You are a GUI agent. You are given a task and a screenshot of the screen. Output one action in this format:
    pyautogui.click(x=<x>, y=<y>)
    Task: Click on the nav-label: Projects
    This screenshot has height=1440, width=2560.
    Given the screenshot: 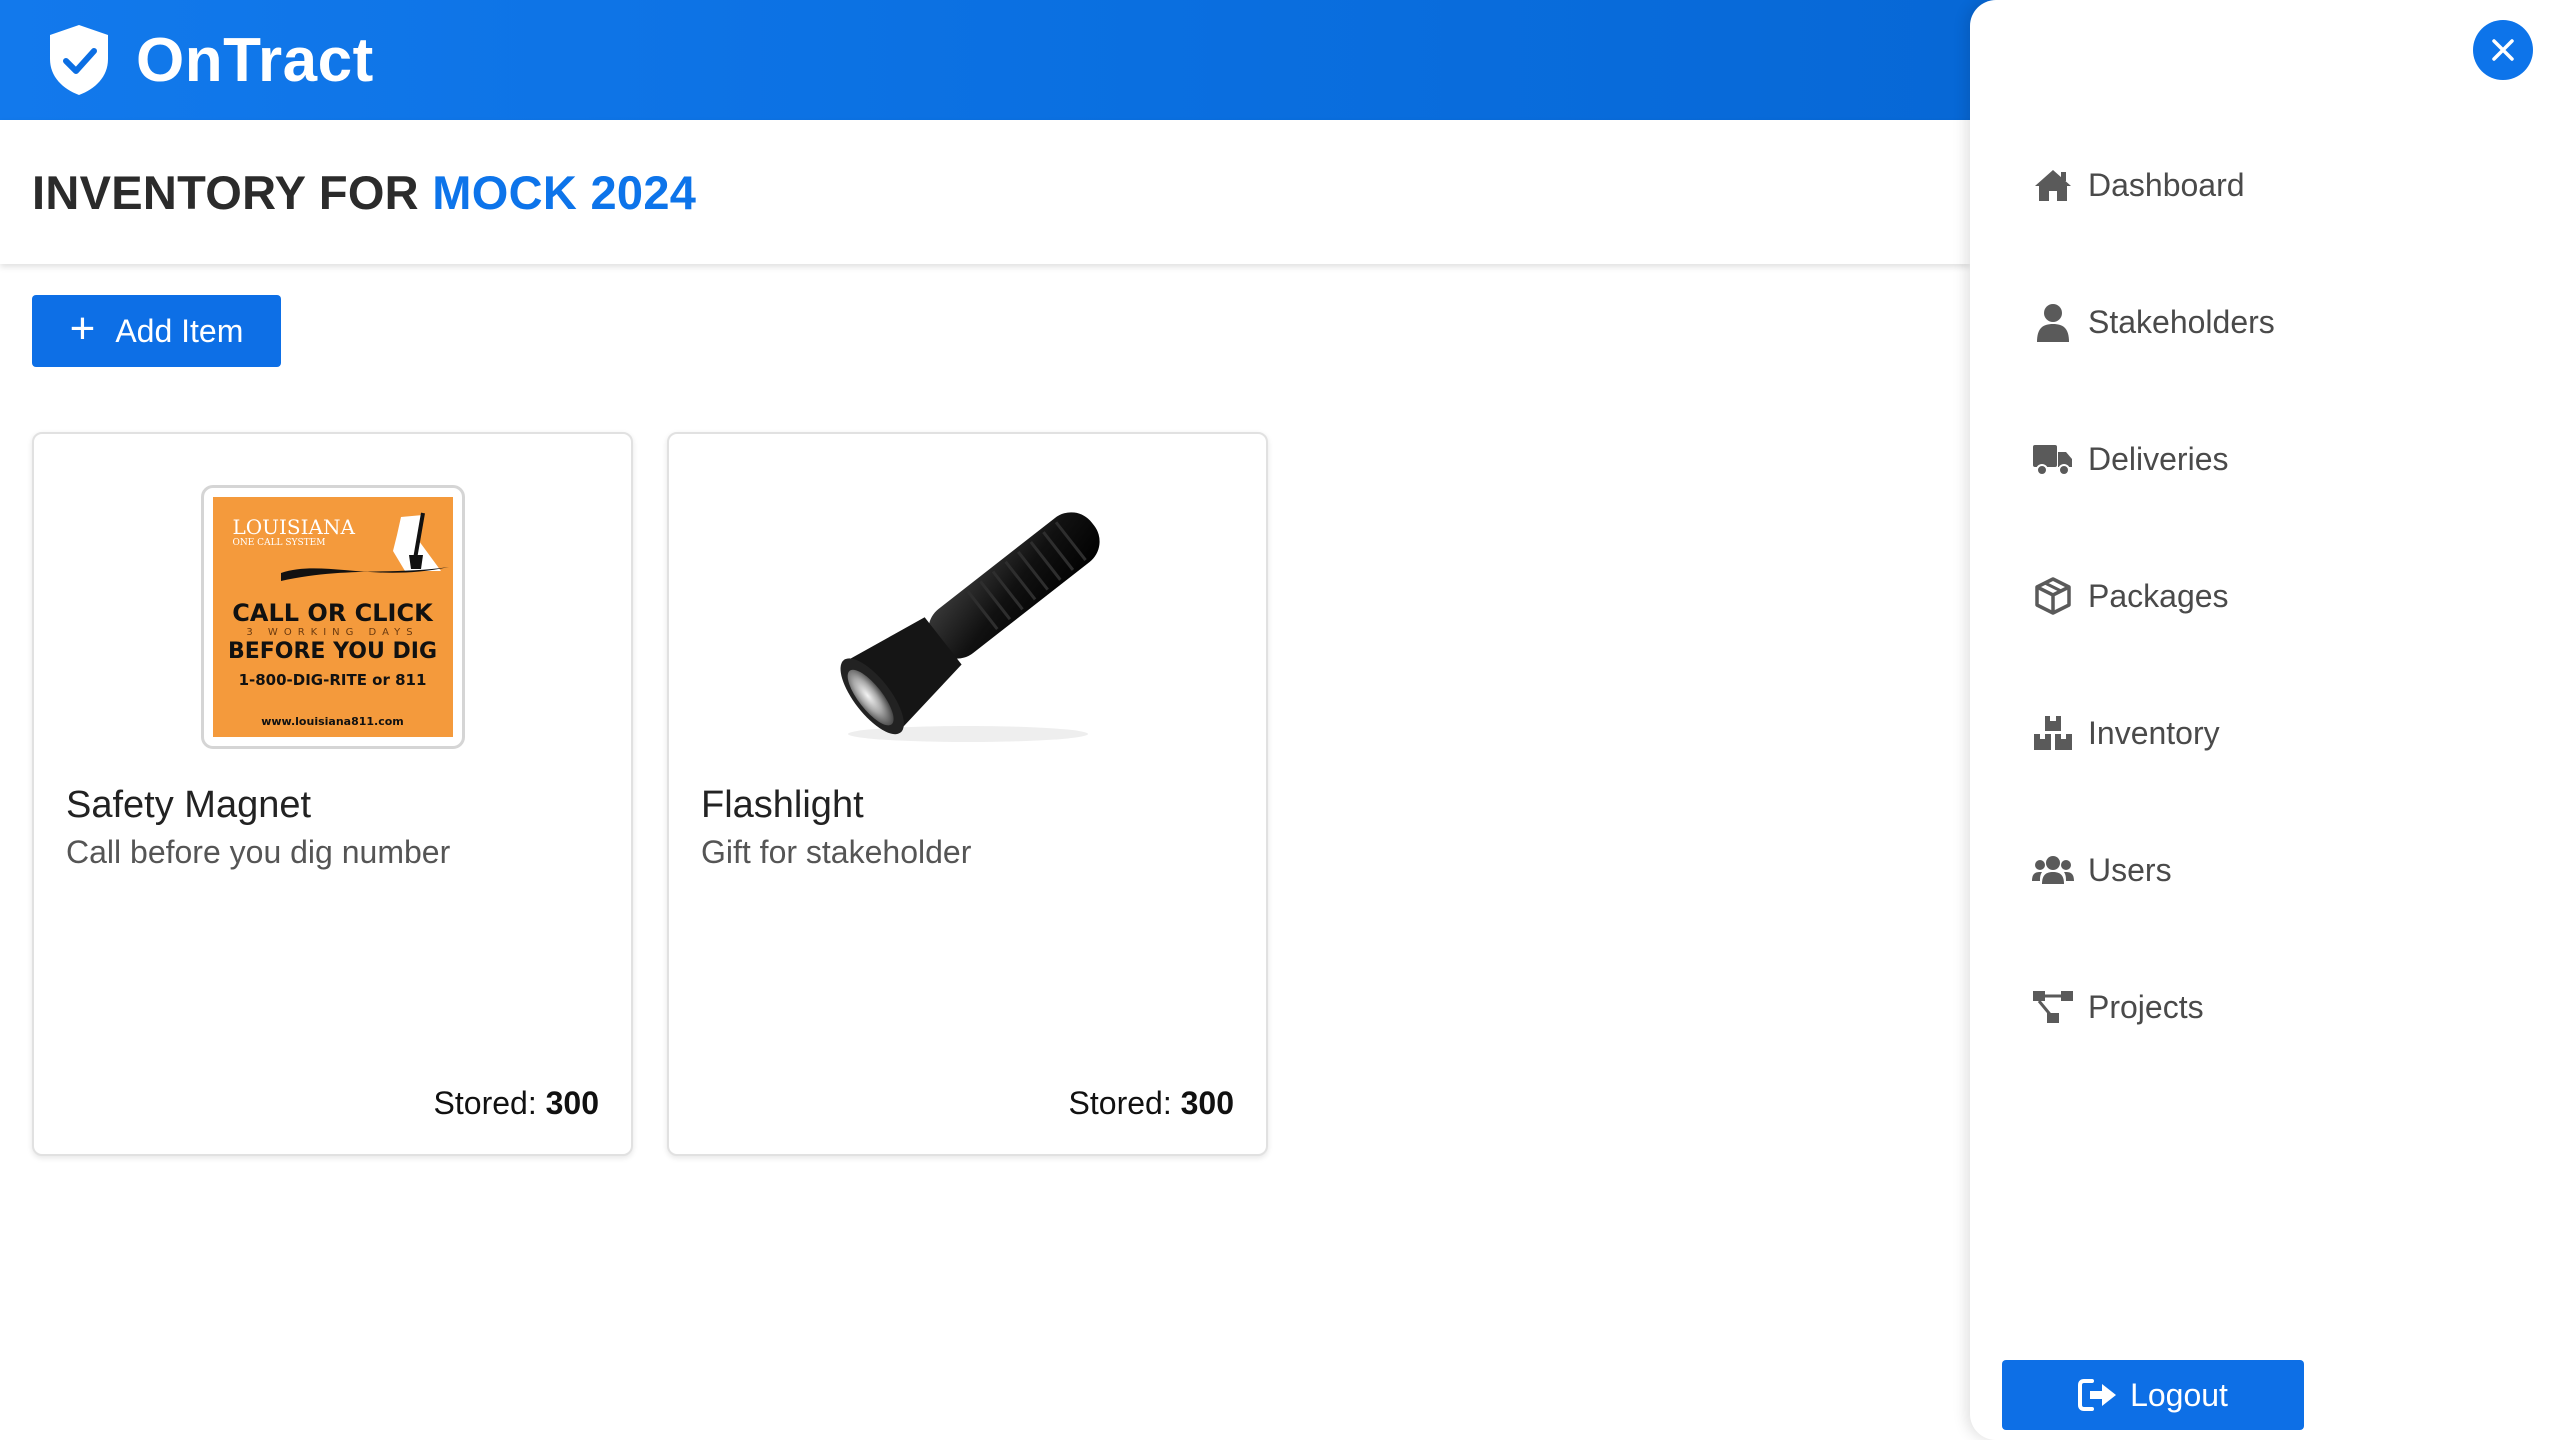 What is the action you would take?
    pyautogui.click(x=2146, y=1006)
    